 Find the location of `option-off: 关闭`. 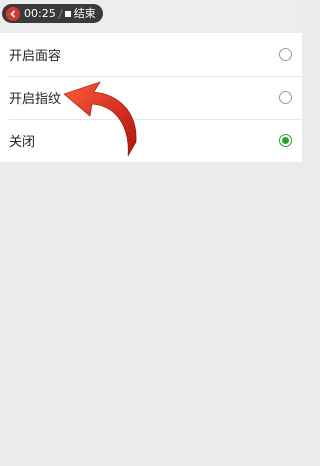

option-off: 关闭 is located at coordinates (151, 140).